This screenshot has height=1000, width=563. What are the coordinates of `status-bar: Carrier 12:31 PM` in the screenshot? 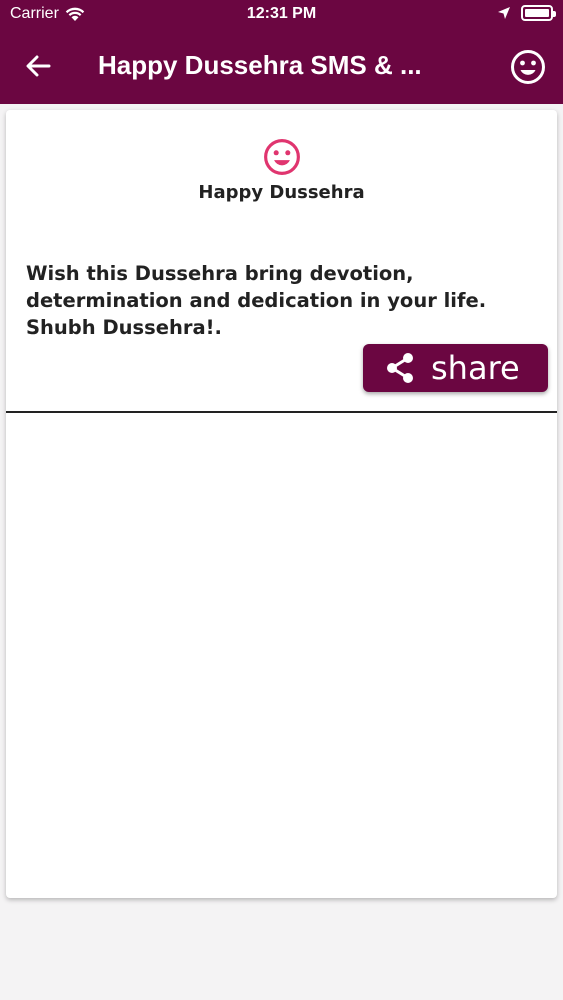 It's located at (281, 15).